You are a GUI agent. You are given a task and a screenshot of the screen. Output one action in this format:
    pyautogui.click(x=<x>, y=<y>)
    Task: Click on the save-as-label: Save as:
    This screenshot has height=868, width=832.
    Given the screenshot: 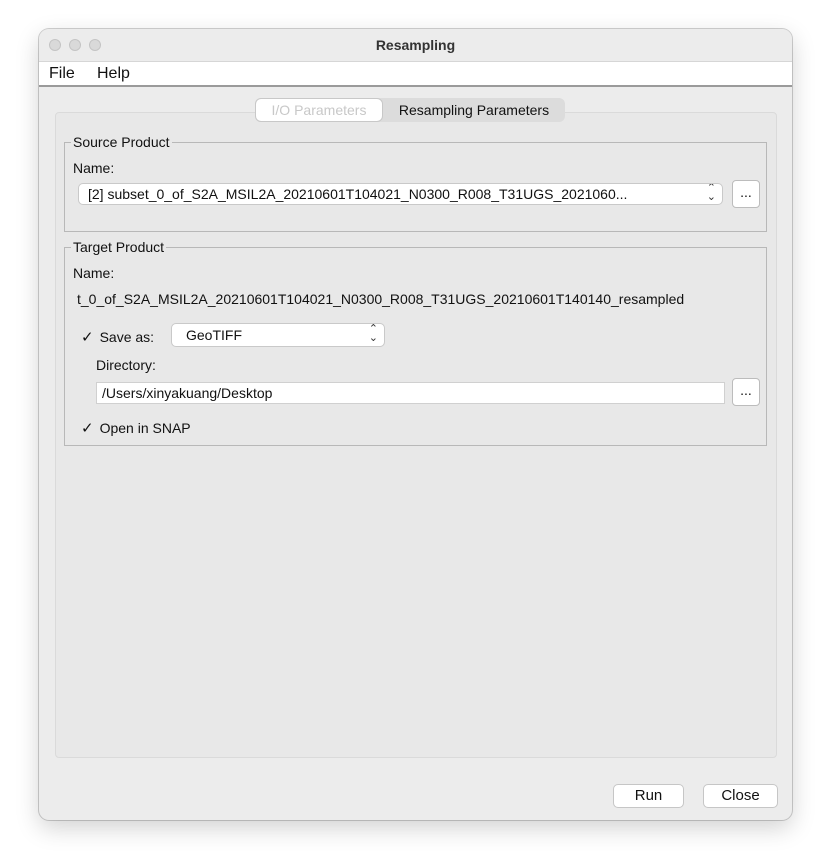 What is the action you would take?
    pyautogui.click(x=127, y=337)
    